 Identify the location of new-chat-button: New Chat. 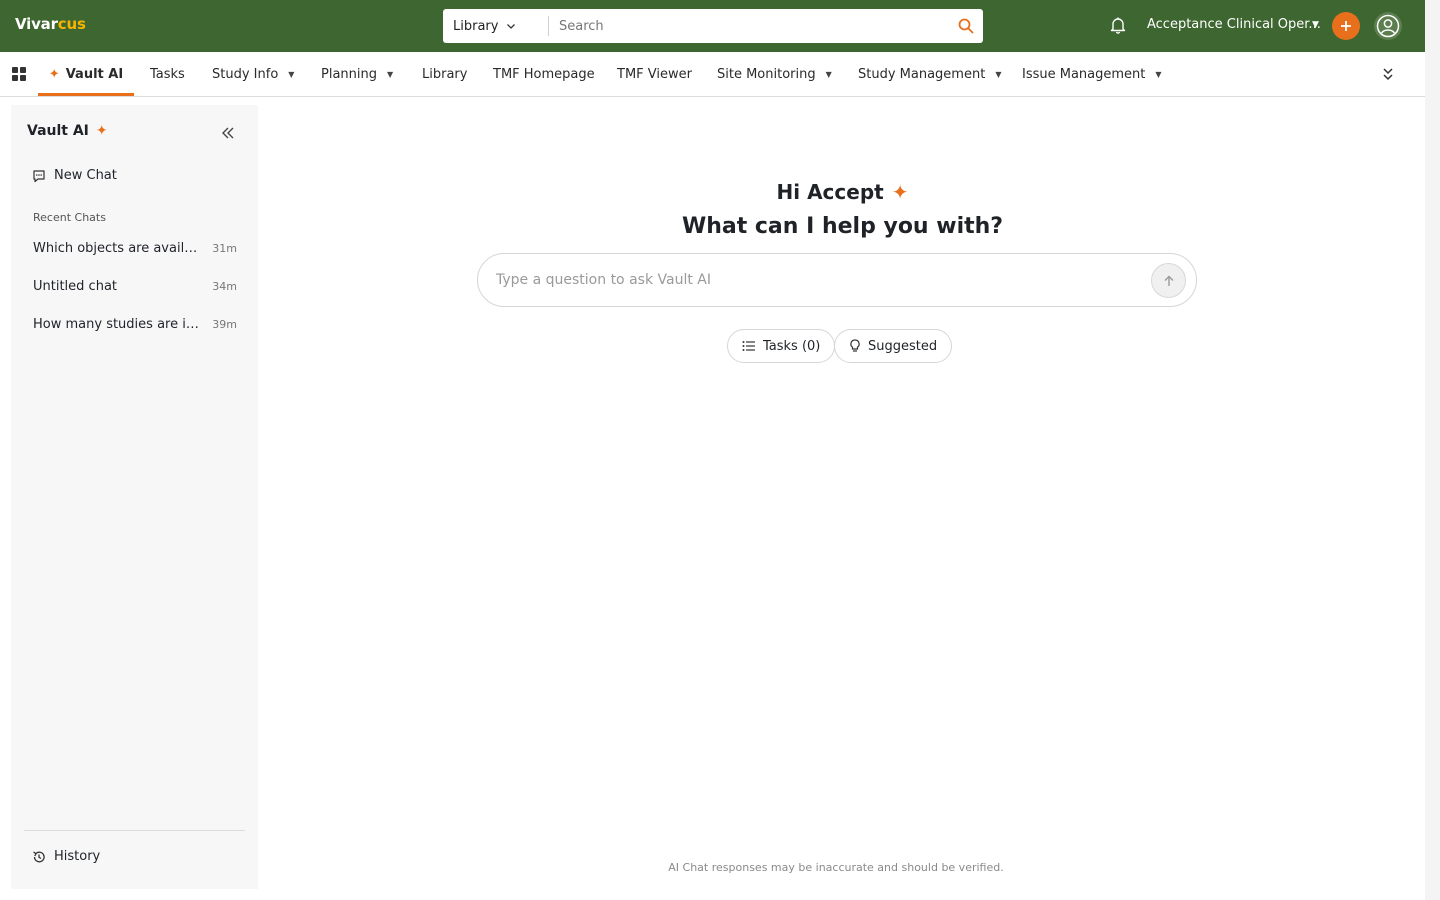
(74, 175).